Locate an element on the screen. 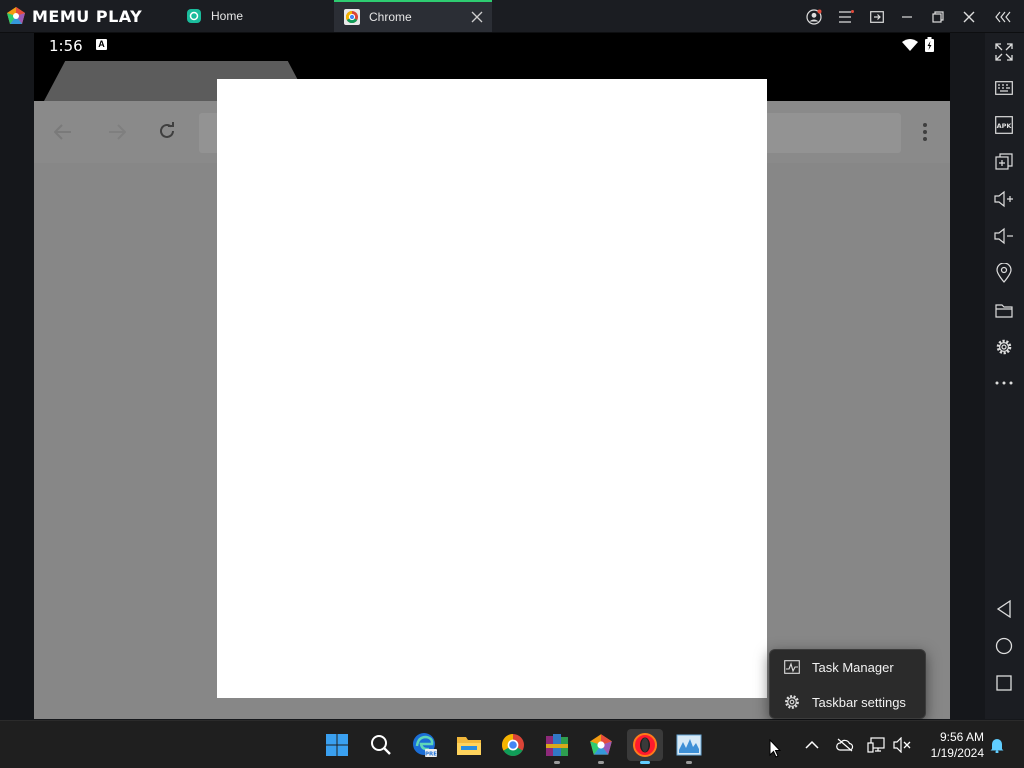 This screenshot has width=1024, height=768. memu-home-icon is located at coordinates (194, 16).